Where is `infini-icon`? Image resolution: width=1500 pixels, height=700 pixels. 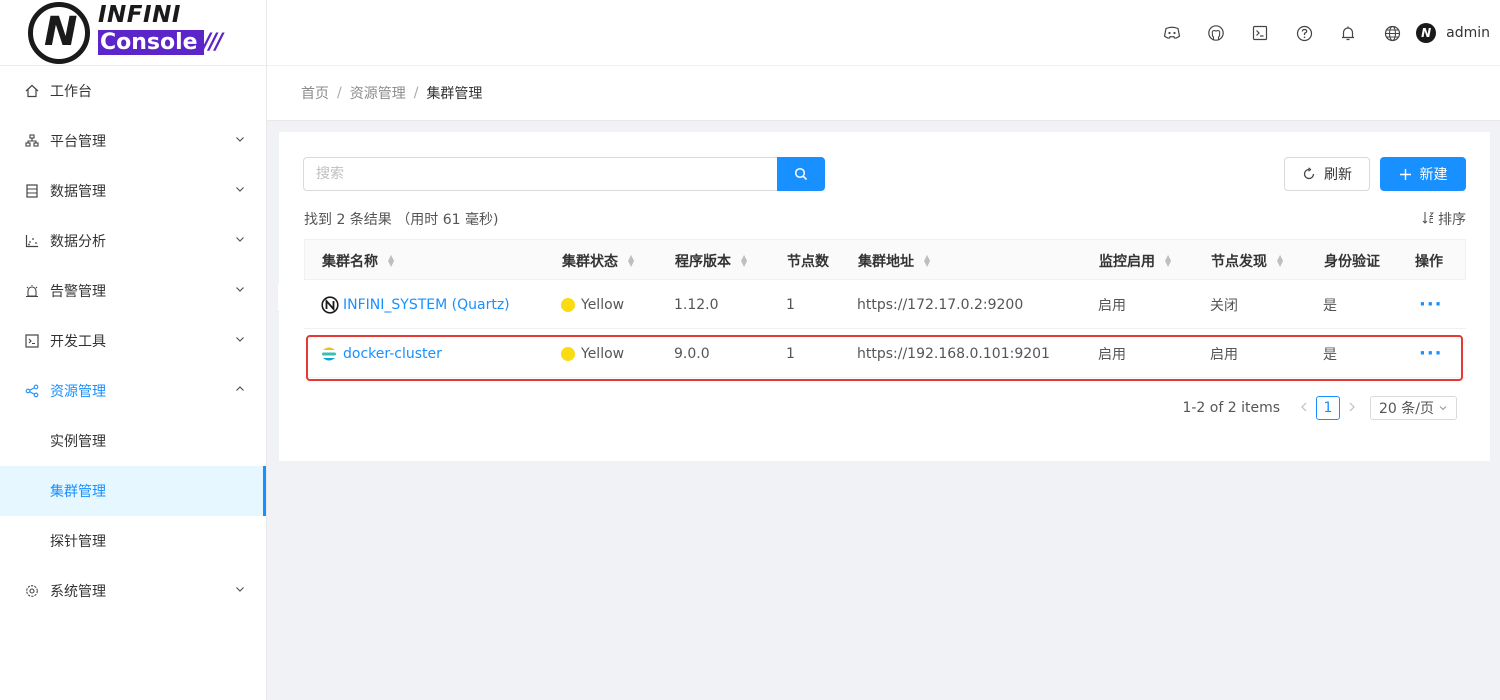 infini-icon is located at coordinates (330, 304).